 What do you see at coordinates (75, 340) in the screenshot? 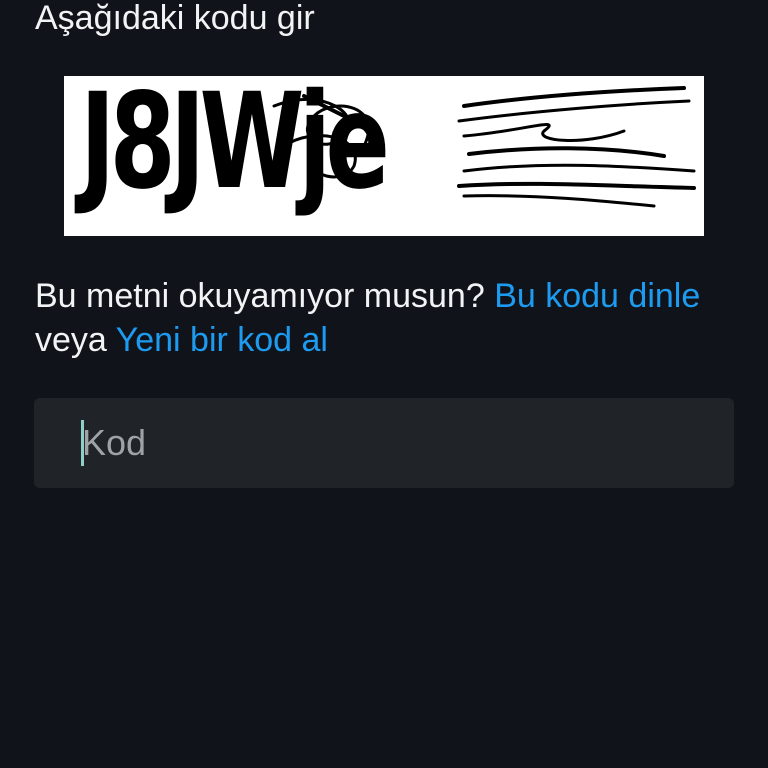
I see `help-or: veya` at bounding box center [75, 340].